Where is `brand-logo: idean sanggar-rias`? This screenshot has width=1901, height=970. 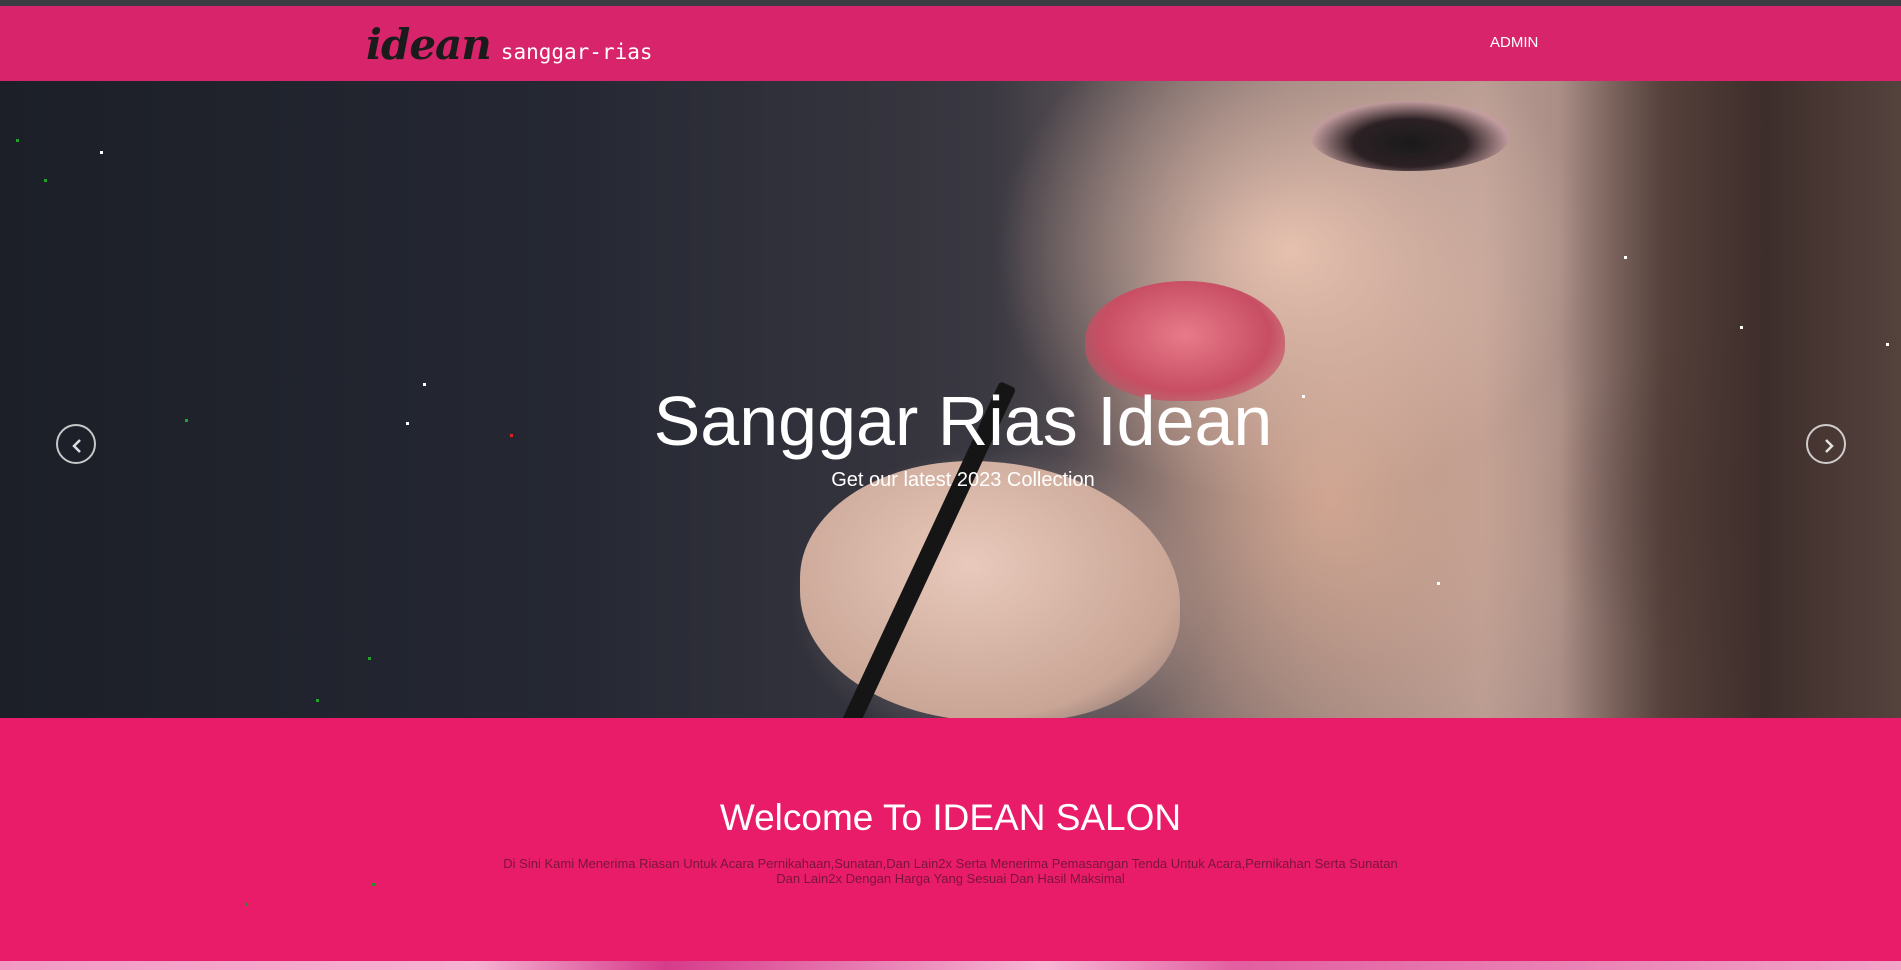
brand-logo: idean sanggar-rias is located at coordinates (509, 44).